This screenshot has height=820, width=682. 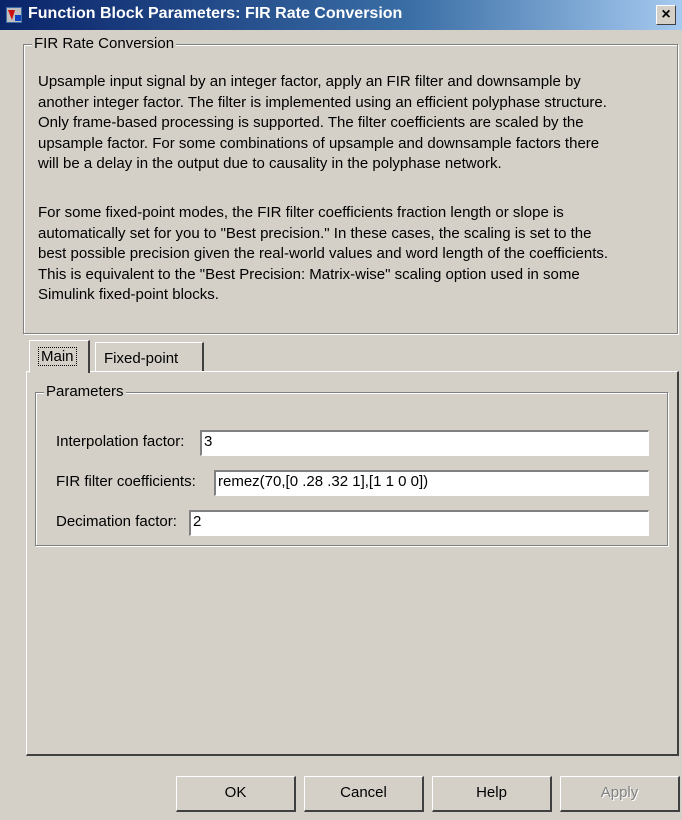 I want to click on tab-fixed-point-label: Fixed-point, so click(x=141, y=358).